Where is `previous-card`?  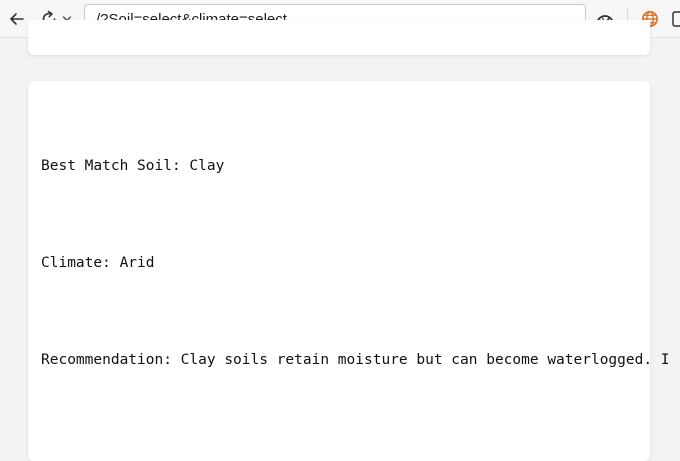 previous-card is located at coordinates (339, 37).